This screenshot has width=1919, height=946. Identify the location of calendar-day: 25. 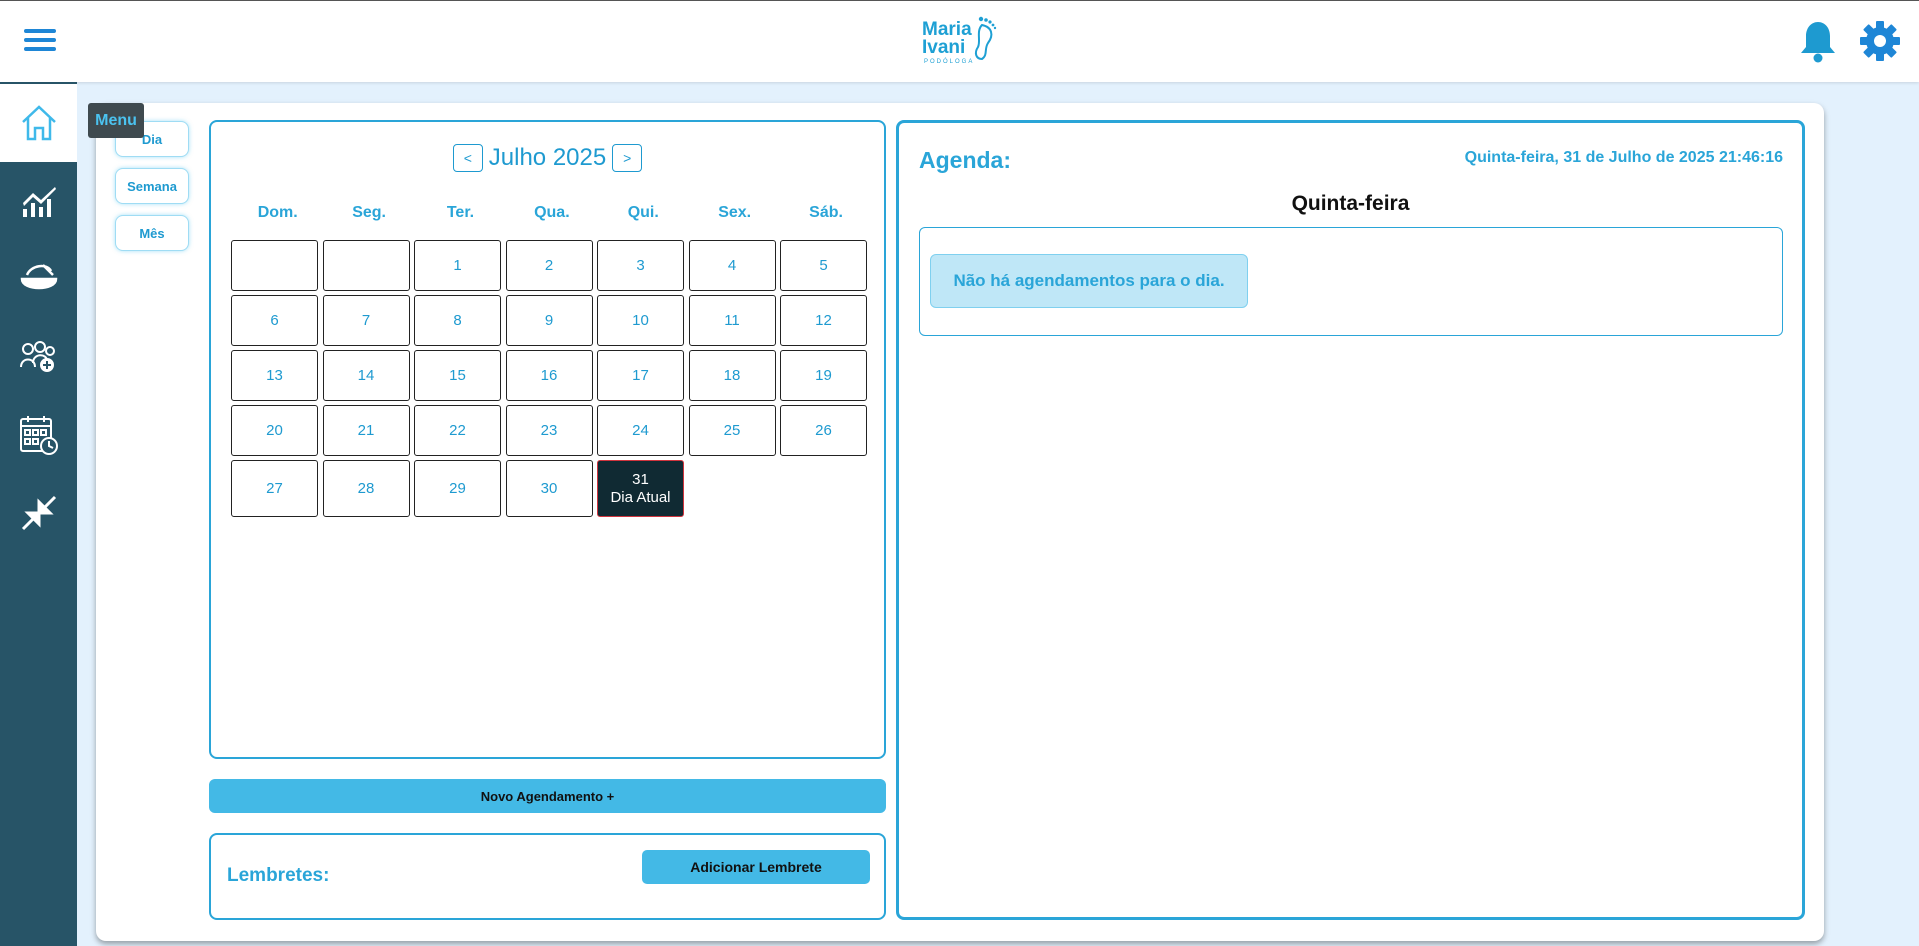
(732, 430).